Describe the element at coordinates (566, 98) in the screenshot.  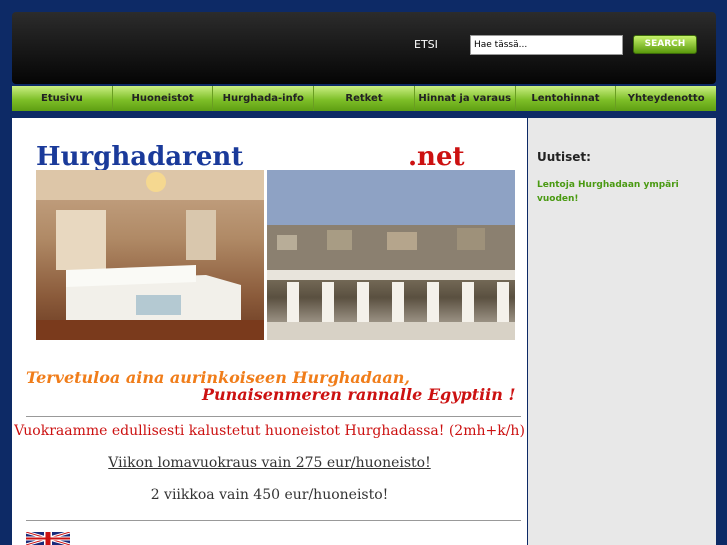
I see `nav-item-lentohinnat: Lentohinnat` at that location.